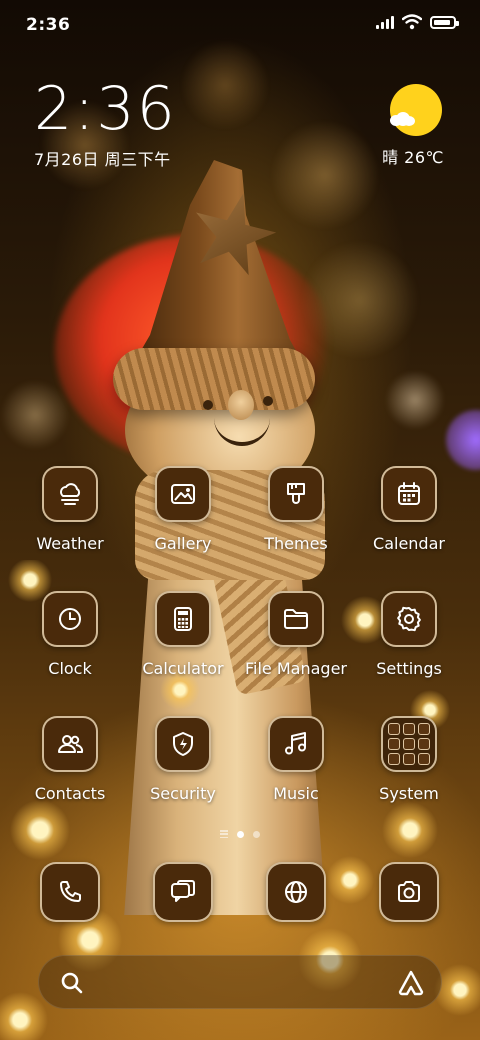 The width and height of the screenshot is (480, 1040). I want to click on app-drawer-indicator-icon, so click(224, 834).